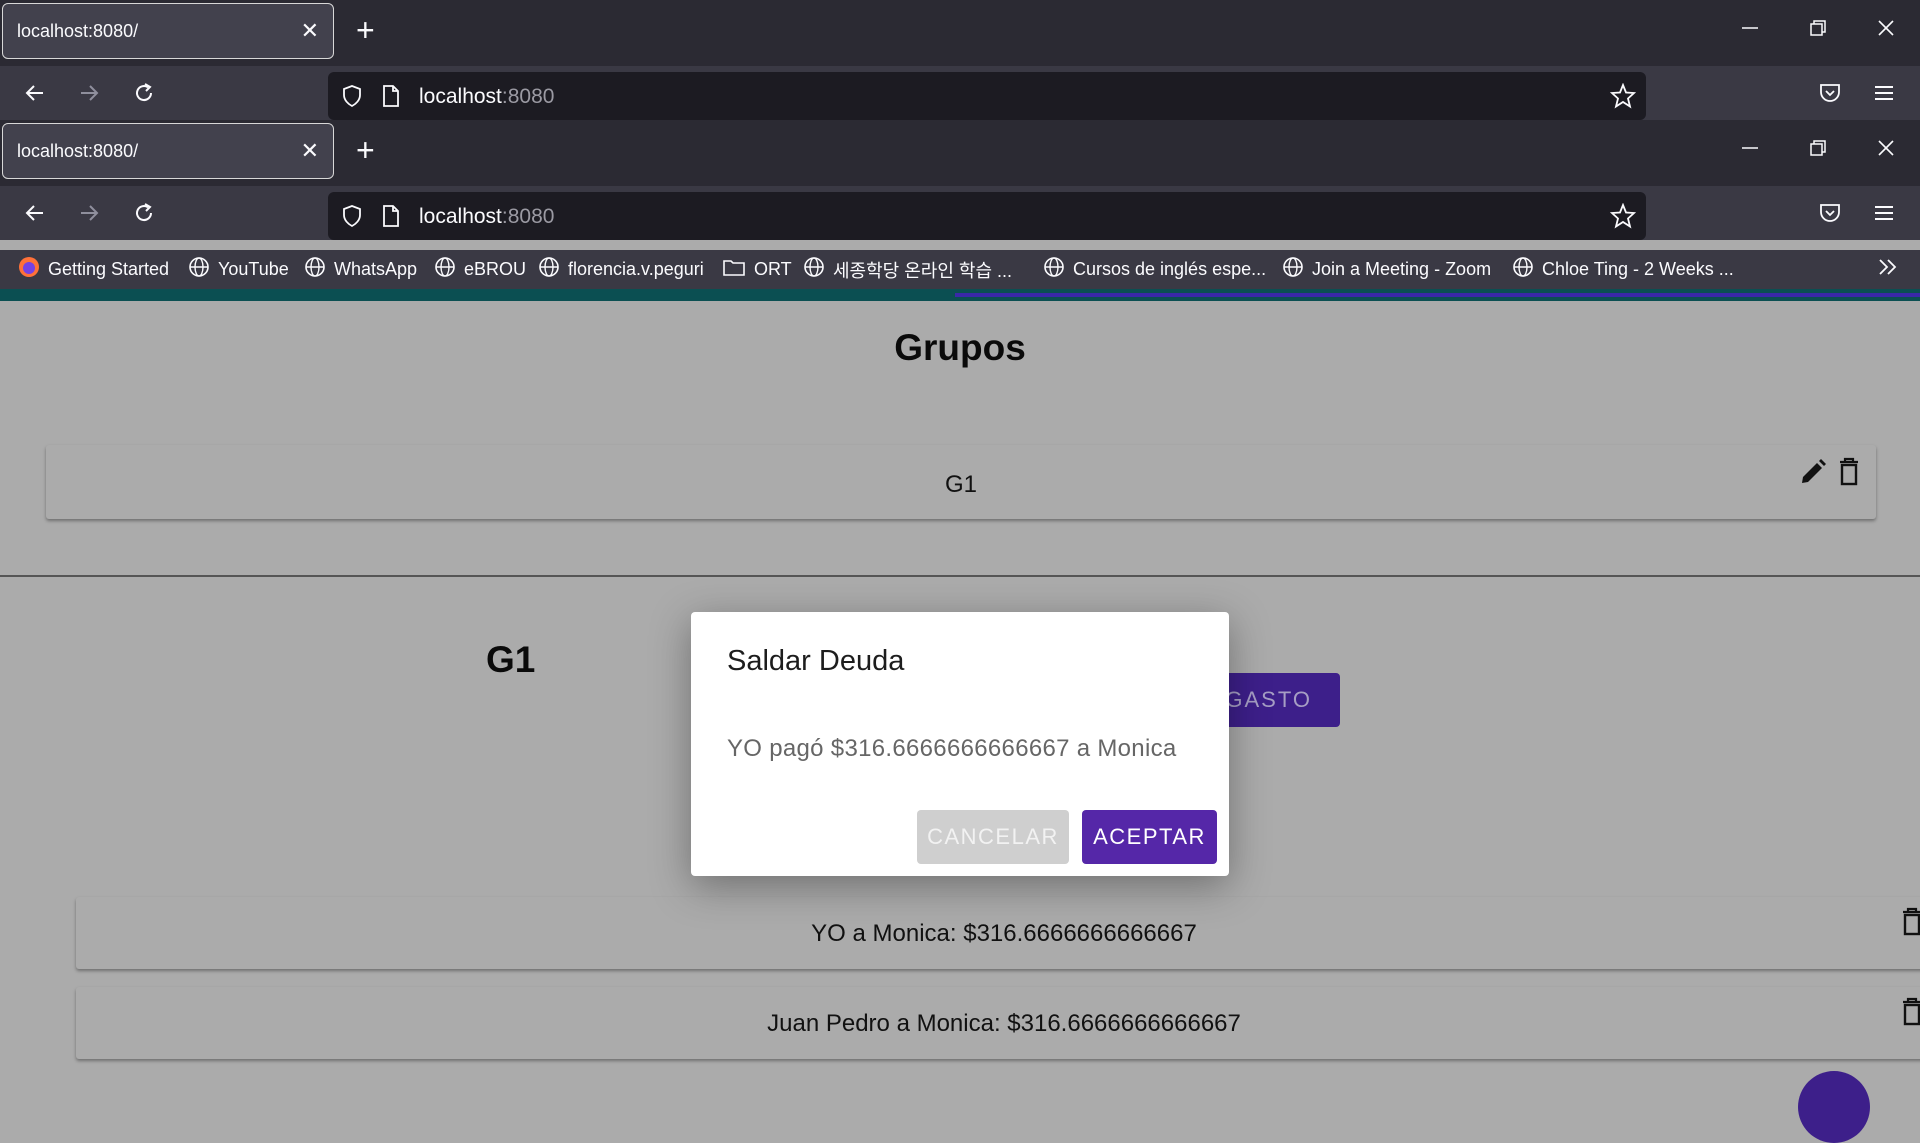  I want to click on bookmark-zoom: Join a Meeting - Zoom, so click(1386, 269).